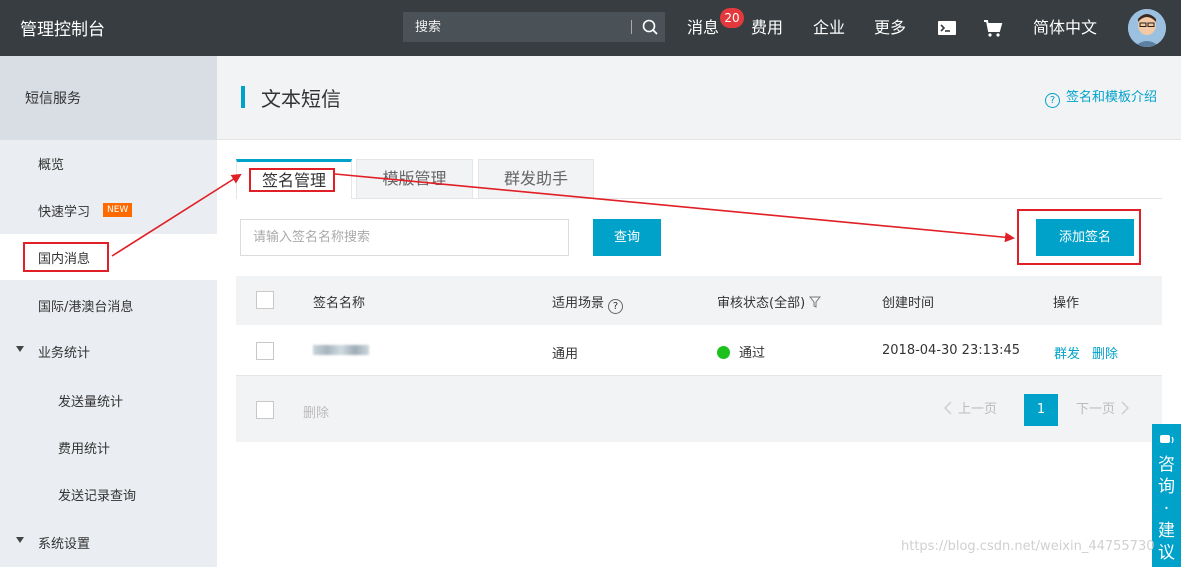 The height and width of the screenshot is (567, 1181). What do you see at coordinates (815, 302) in the screenshot?
I see `filter-icon` at bounding box center [815, 302].